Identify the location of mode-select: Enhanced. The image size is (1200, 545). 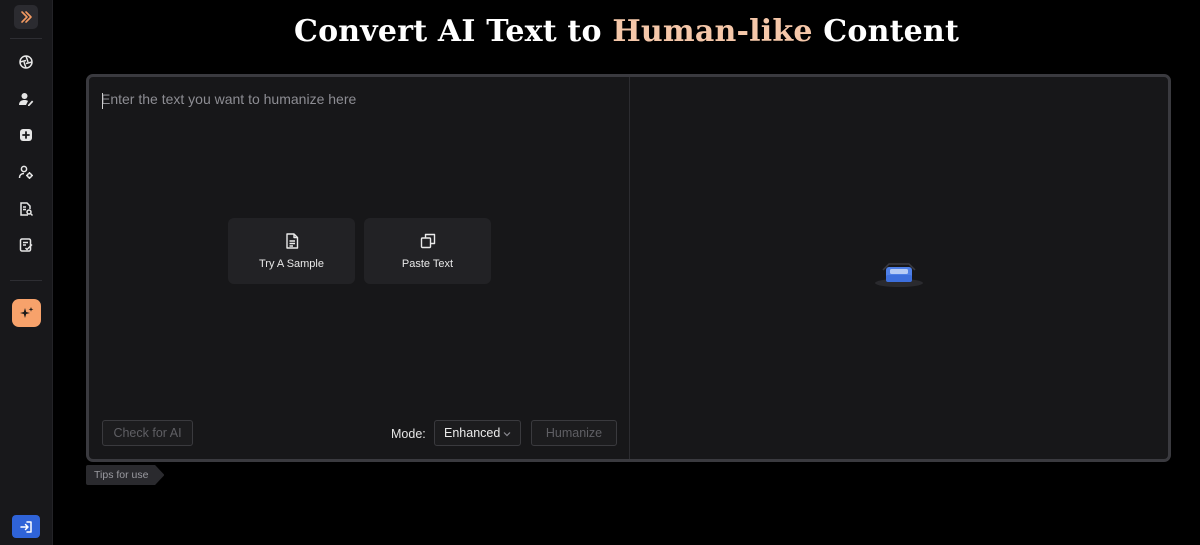
(477, 433).